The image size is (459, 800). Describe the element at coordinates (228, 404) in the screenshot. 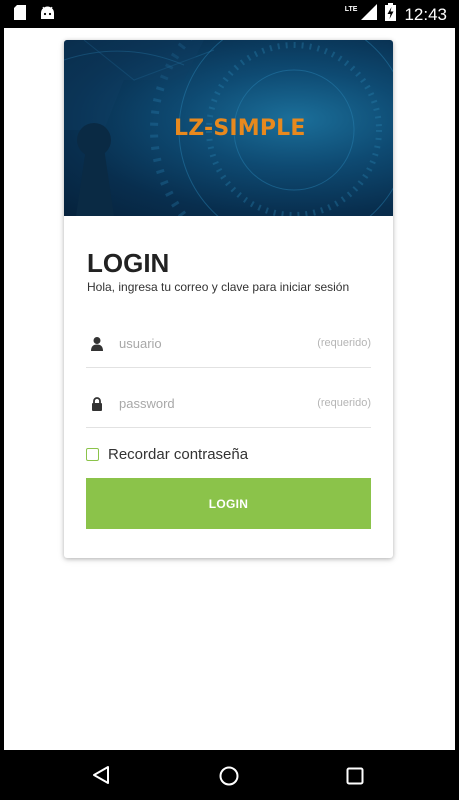

I see `password-field: password (requerido)` at that location.